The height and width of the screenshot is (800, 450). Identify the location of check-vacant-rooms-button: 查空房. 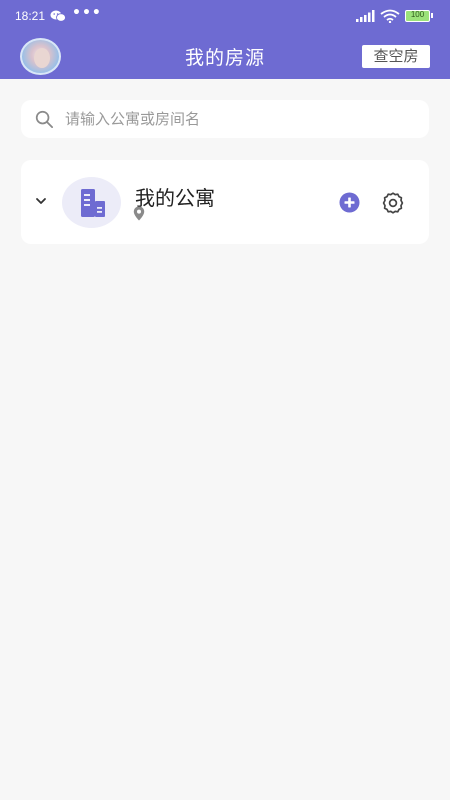
(396, 56).